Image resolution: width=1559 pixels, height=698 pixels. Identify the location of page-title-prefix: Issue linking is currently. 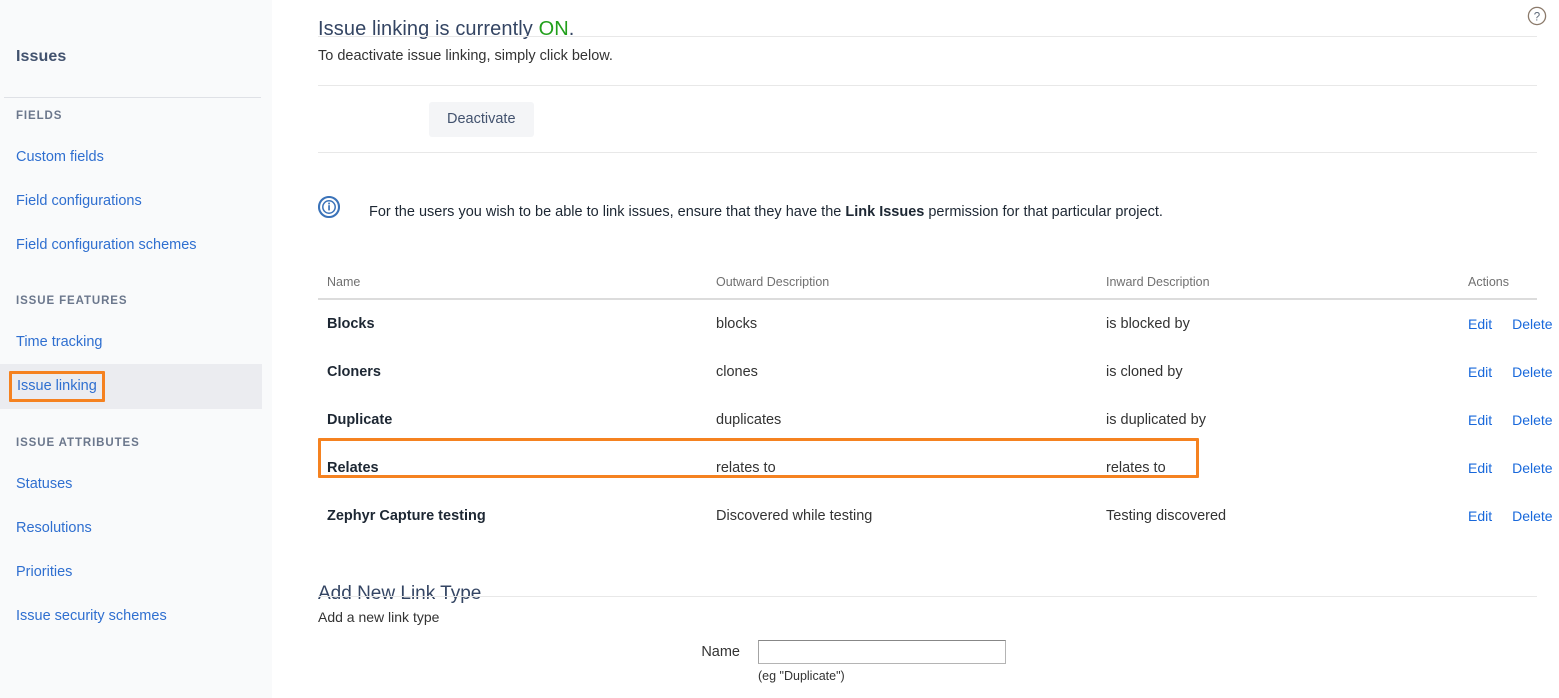
(428, 29).